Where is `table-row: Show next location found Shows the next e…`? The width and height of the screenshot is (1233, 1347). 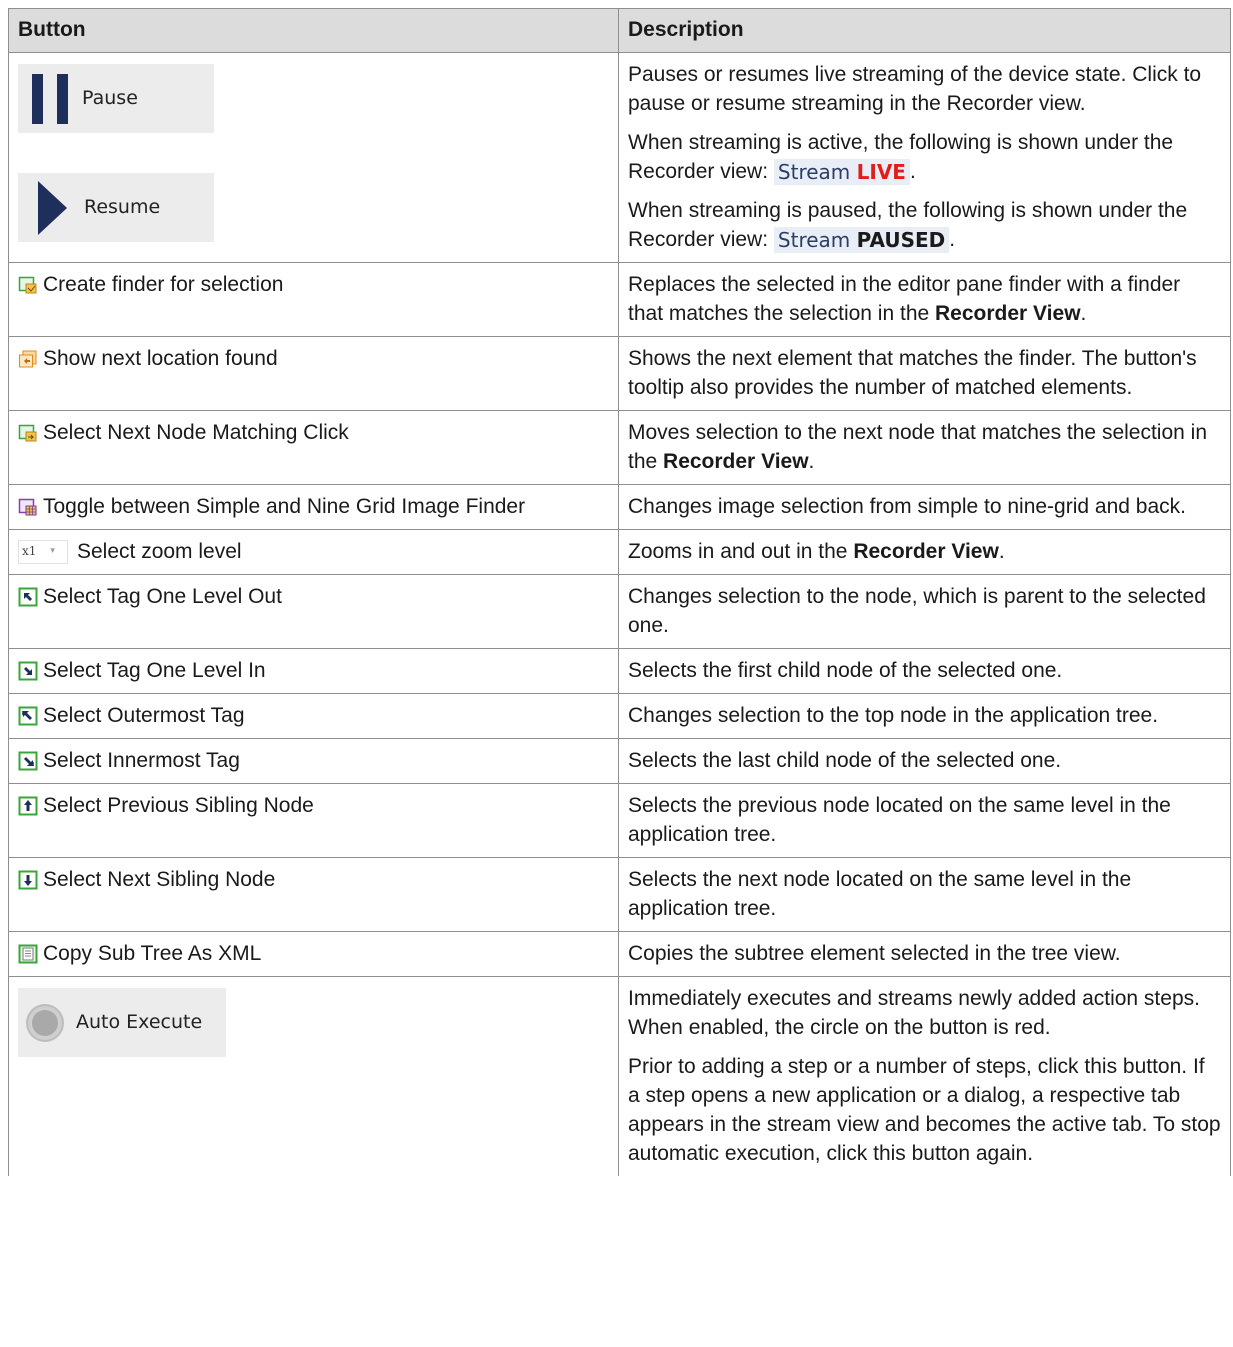
table-row: Show next location found Shows the next e… is located at coordinates (619, 373).